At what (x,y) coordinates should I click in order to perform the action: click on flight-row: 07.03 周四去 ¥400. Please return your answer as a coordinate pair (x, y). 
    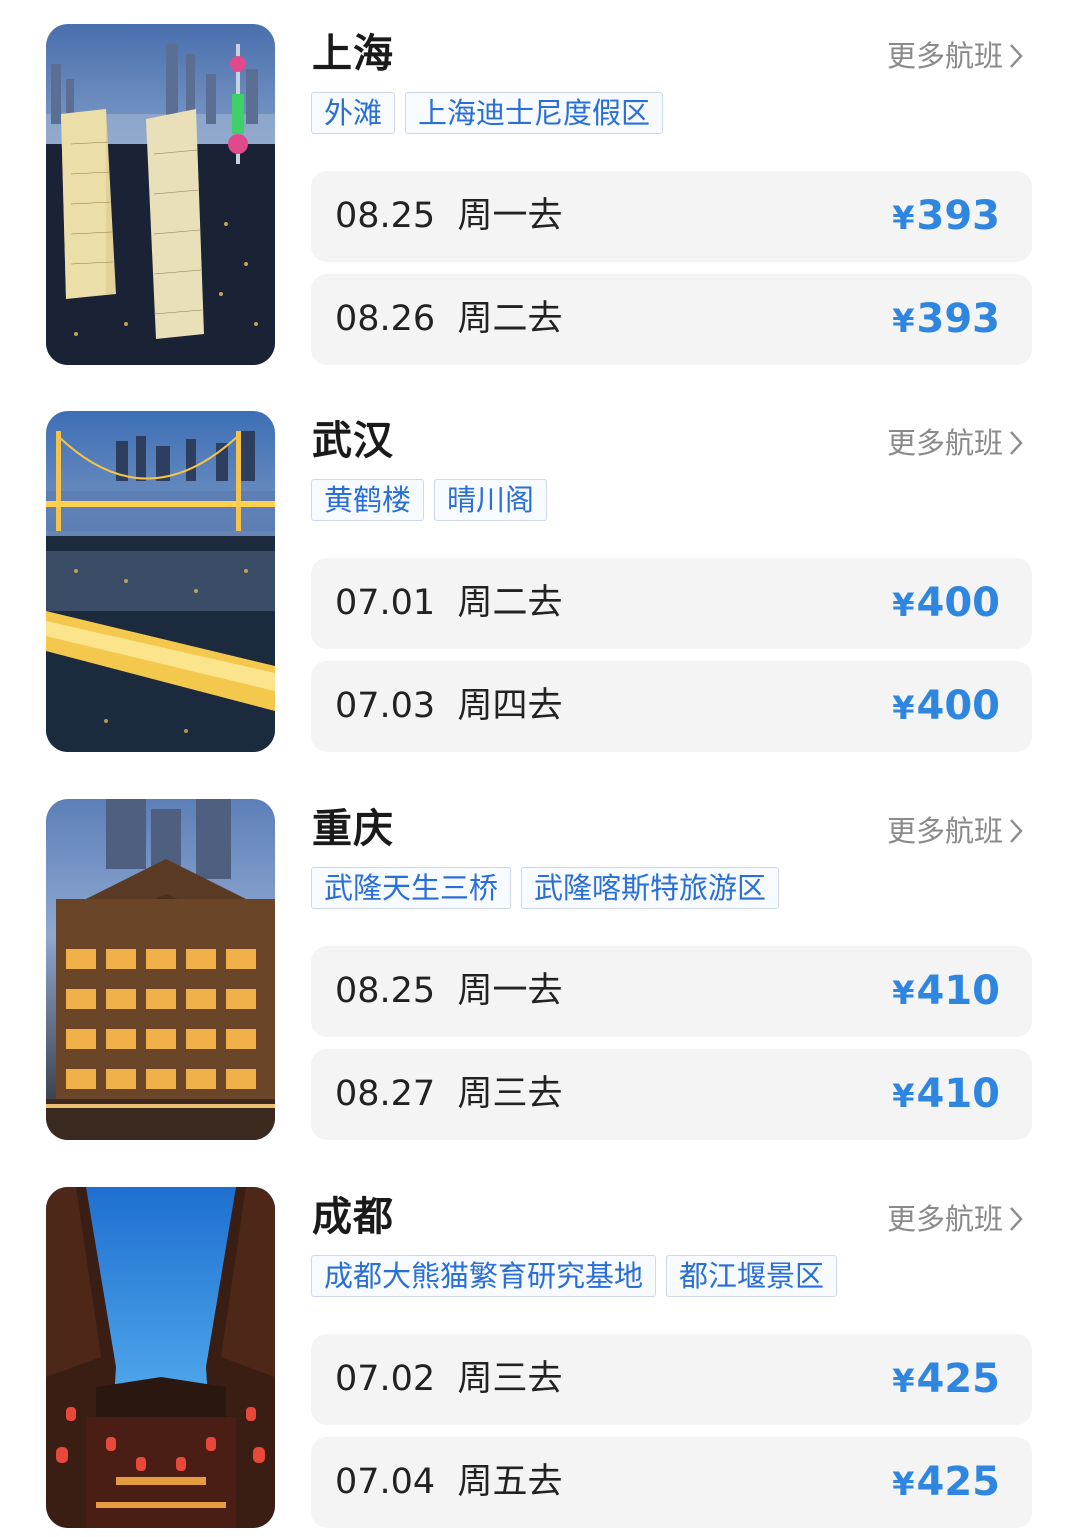
    Looking at the image, I should click on (671, 706).